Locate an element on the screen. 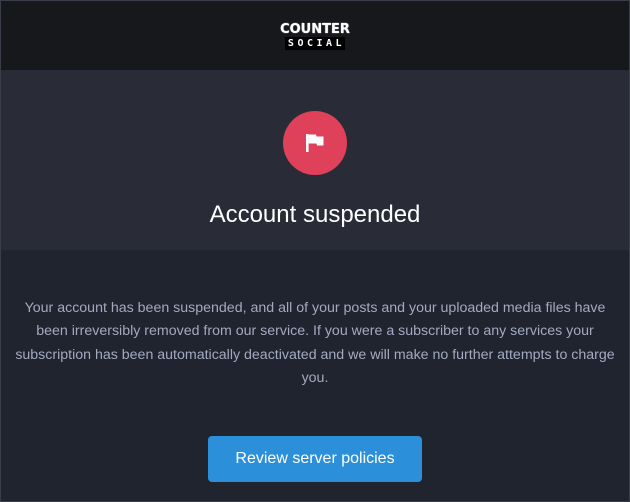 The image size is (630, 502). logo-wordmark-top: COUNTER is located at coordinates (315, 29).